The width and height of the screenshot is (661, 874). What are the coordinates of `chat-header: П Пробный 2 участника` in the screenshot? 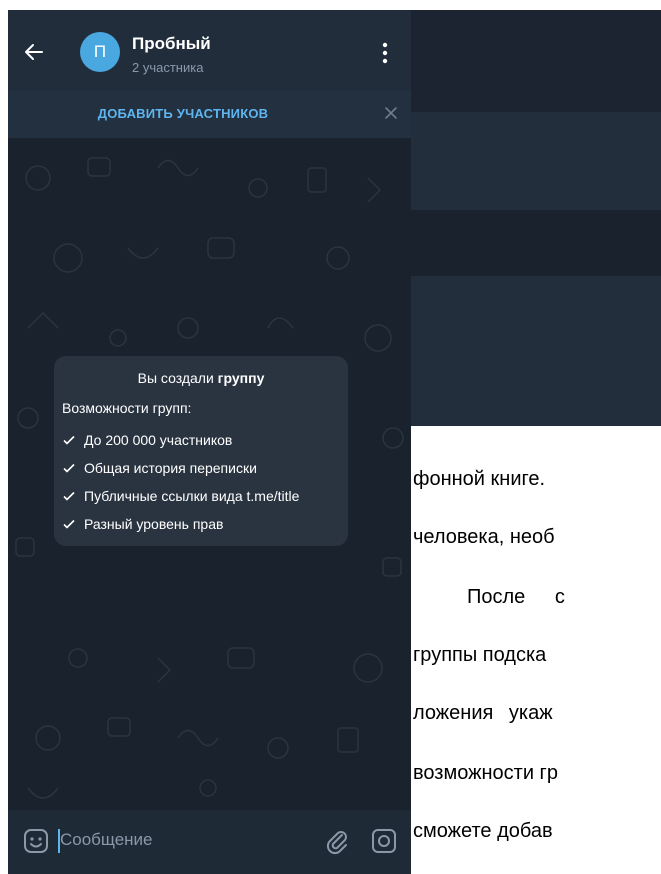 It's located at (209, 50).